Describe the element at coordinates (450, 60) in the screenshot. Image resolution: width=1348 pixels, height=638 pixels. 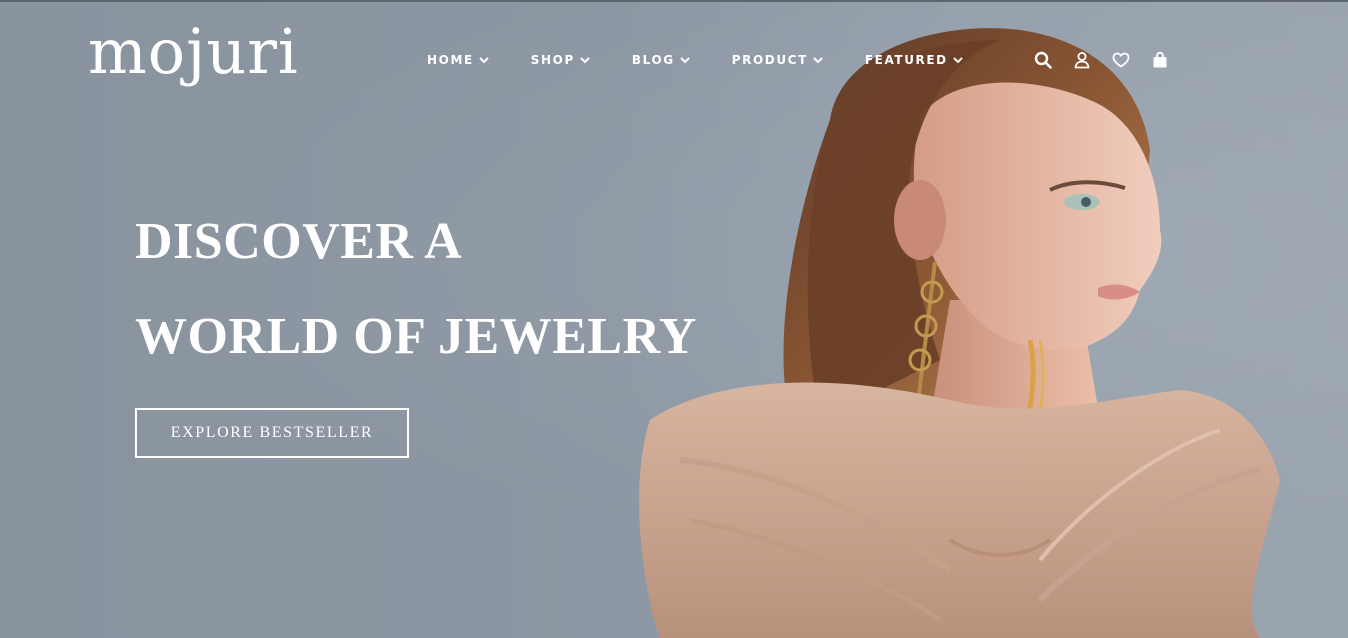
I see `nav-item-label: HOME` at that location.